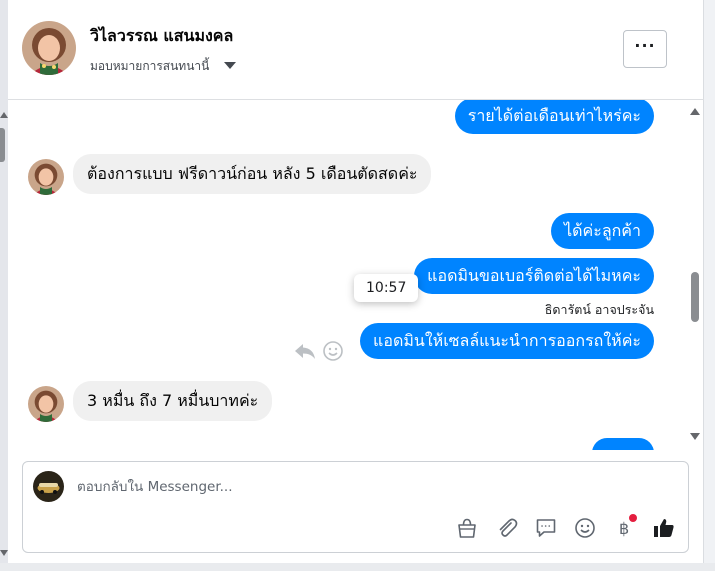 The width and height of the screenshot is (715, 571). What do you see at coordinates (623, 444) in the screenshot?
I see `message-bubble-partial` at bounding box center [623, 444].